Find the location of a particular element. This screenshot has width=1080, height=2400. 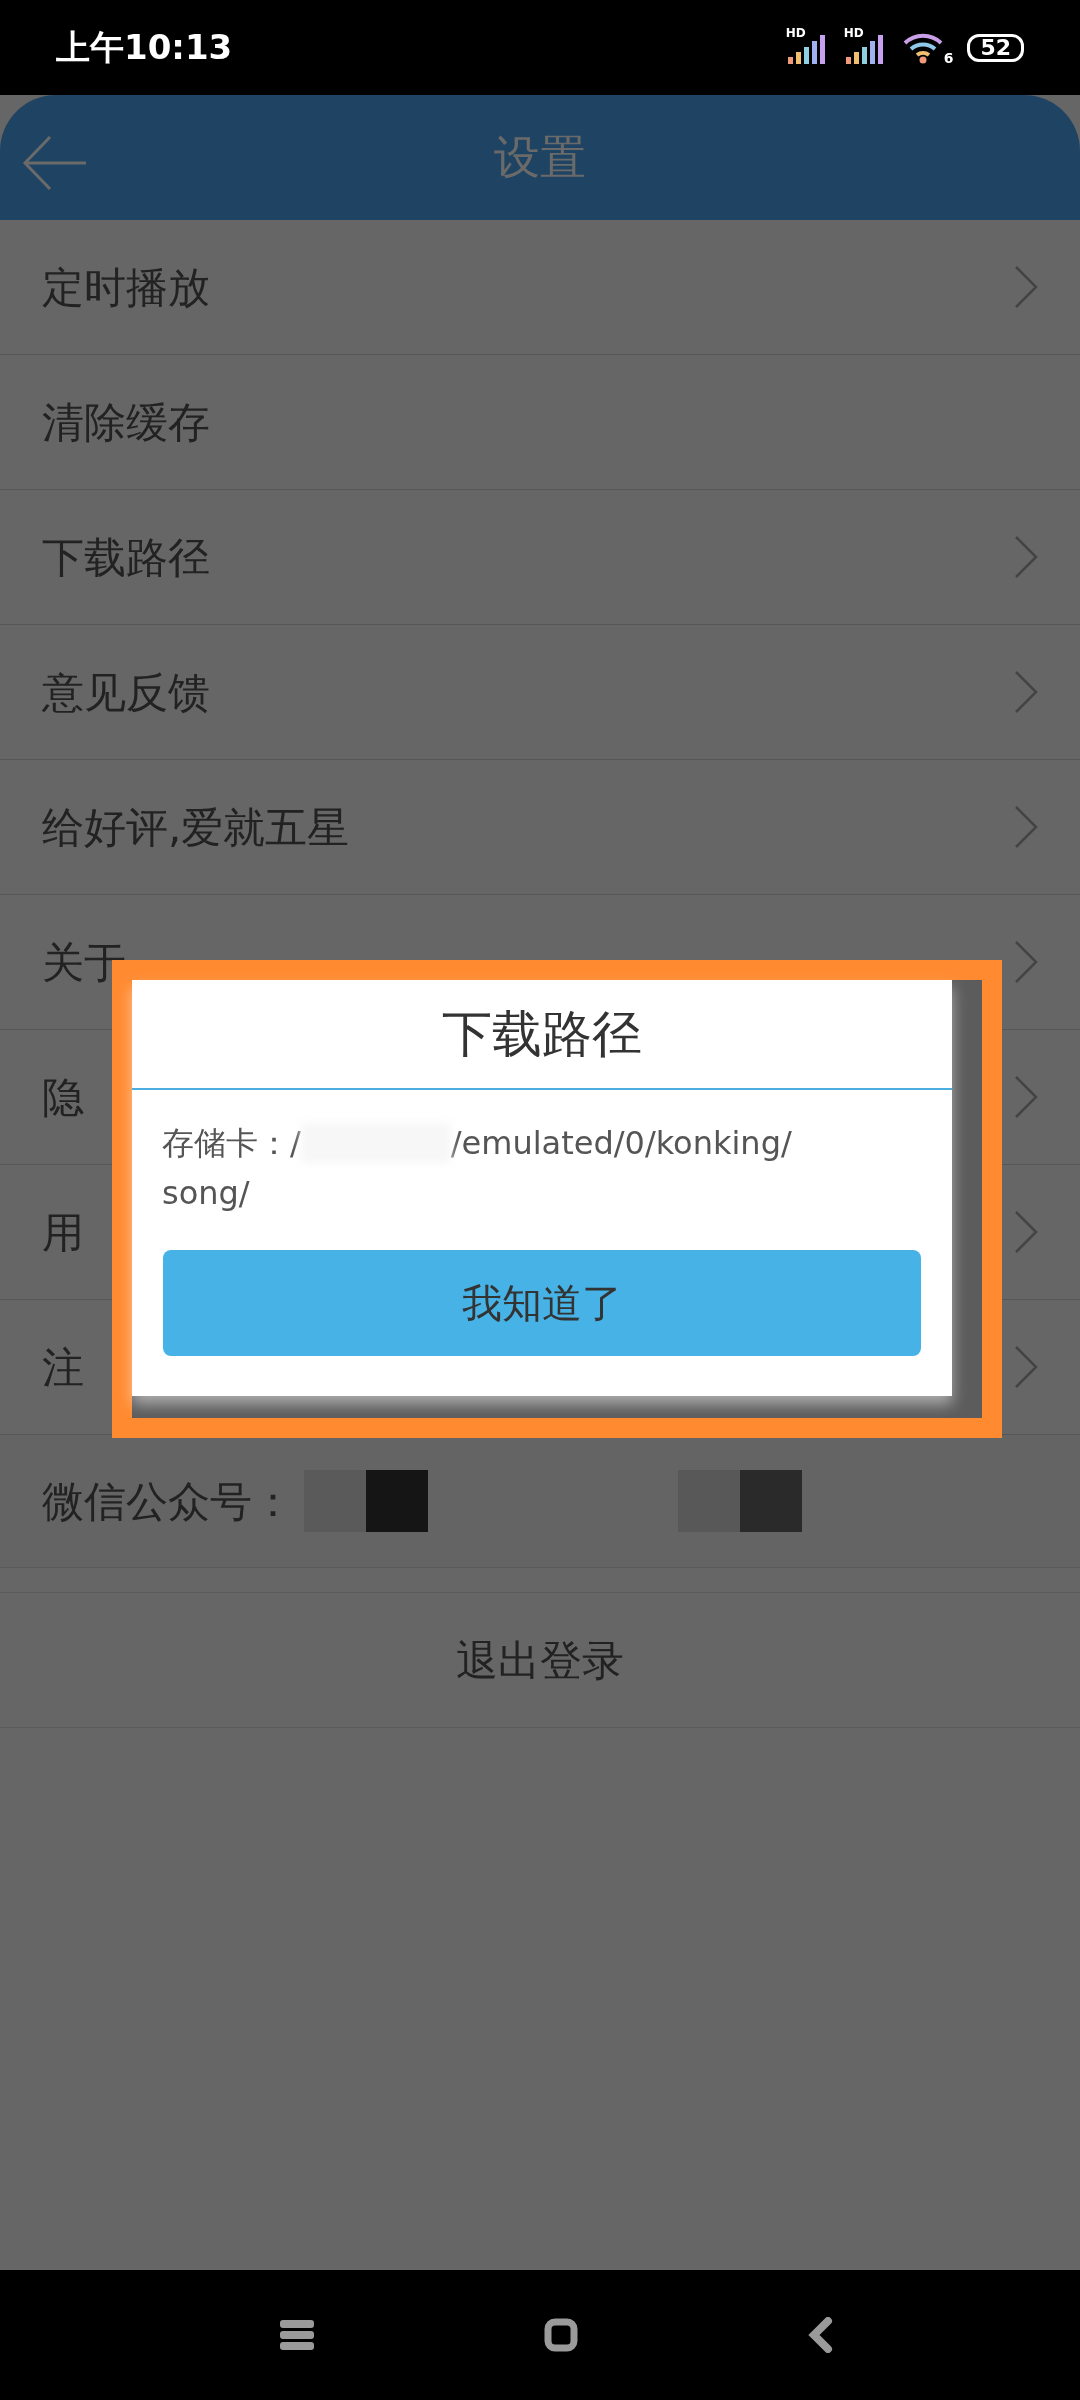

status-time: 上午10:13 is located at coordinates (144, 47).